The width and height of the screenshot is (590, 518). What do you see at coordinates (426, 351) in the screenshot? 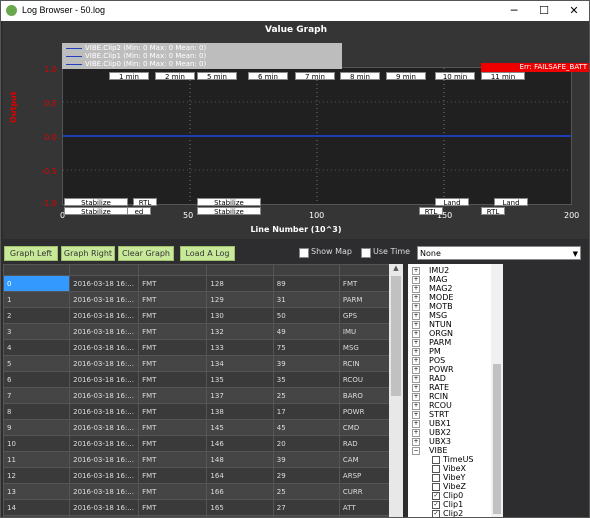
I see `tree-group: + PM` at bounding box center [426, 351].